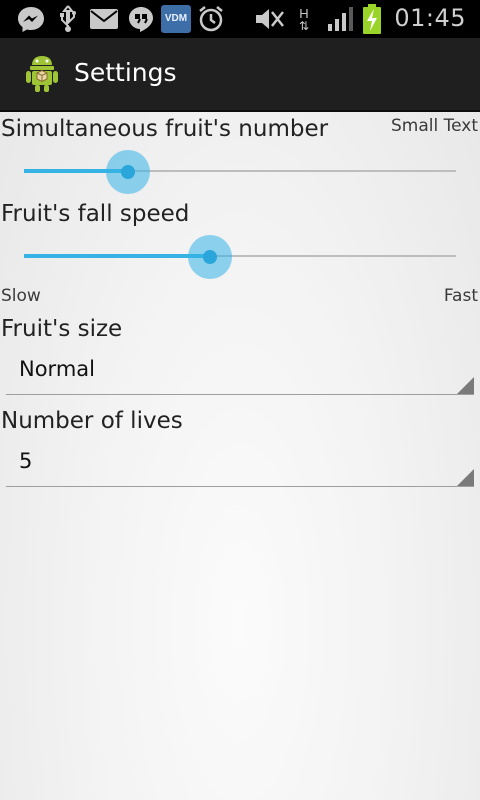  What do you see at coordinates (240, 375) in the screenshot?
I see `fruit-size-spinner: Normal` at bounding box center [240, 375].